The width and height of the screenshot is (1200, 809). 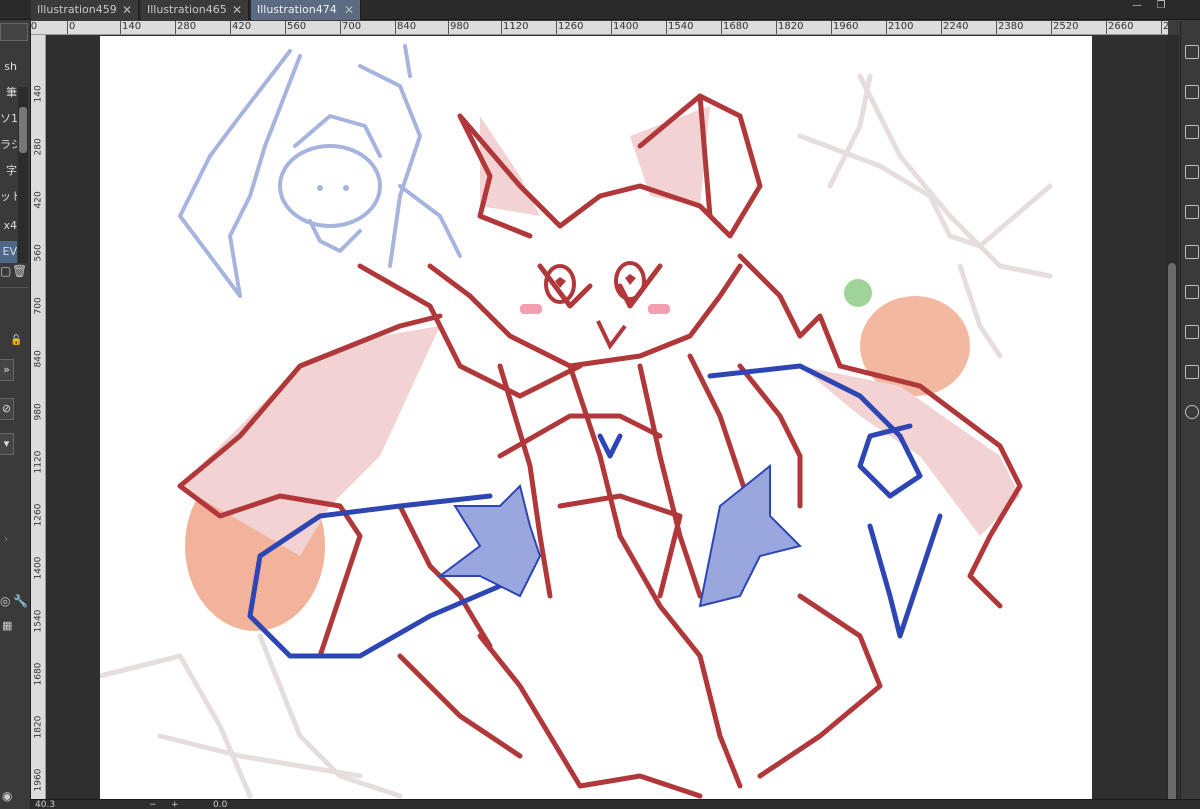 What do you see at coordinates (38, 515) in the screenshot?
I see `ruler-label: 1260` at bounding box center [38, 515].